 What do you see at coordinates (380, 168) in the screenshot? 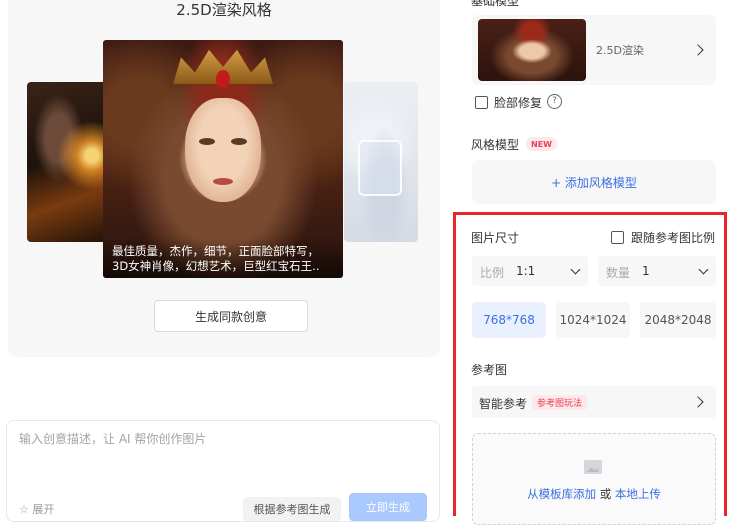
I see `glass-object` at bounding box center [380, 168].